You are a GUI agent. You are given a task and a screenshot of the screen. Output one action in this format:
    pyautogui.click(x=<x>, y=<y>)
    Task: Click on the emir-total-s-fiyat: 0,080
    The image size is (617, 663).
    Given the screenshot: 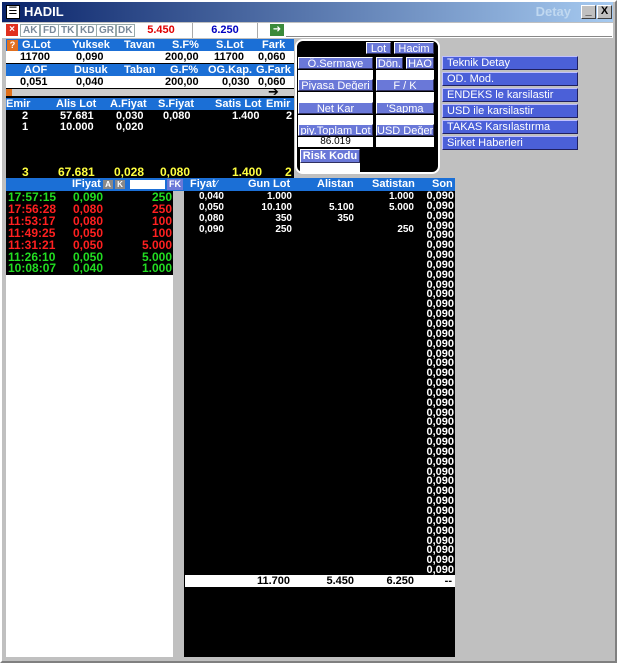 What is the action you would take?
    pyautogui.click(x=175, y=172)
    